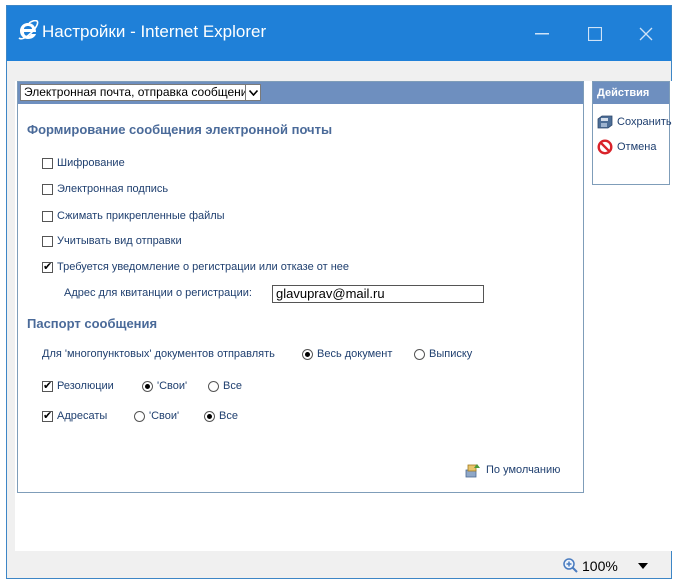 The width and height of the screenshot is (674, 581). What do you see at coordinates (355, 354) in the screenshot?
I see `multipoint-whole-label: Весь документ` at bounding box center [355, 354].